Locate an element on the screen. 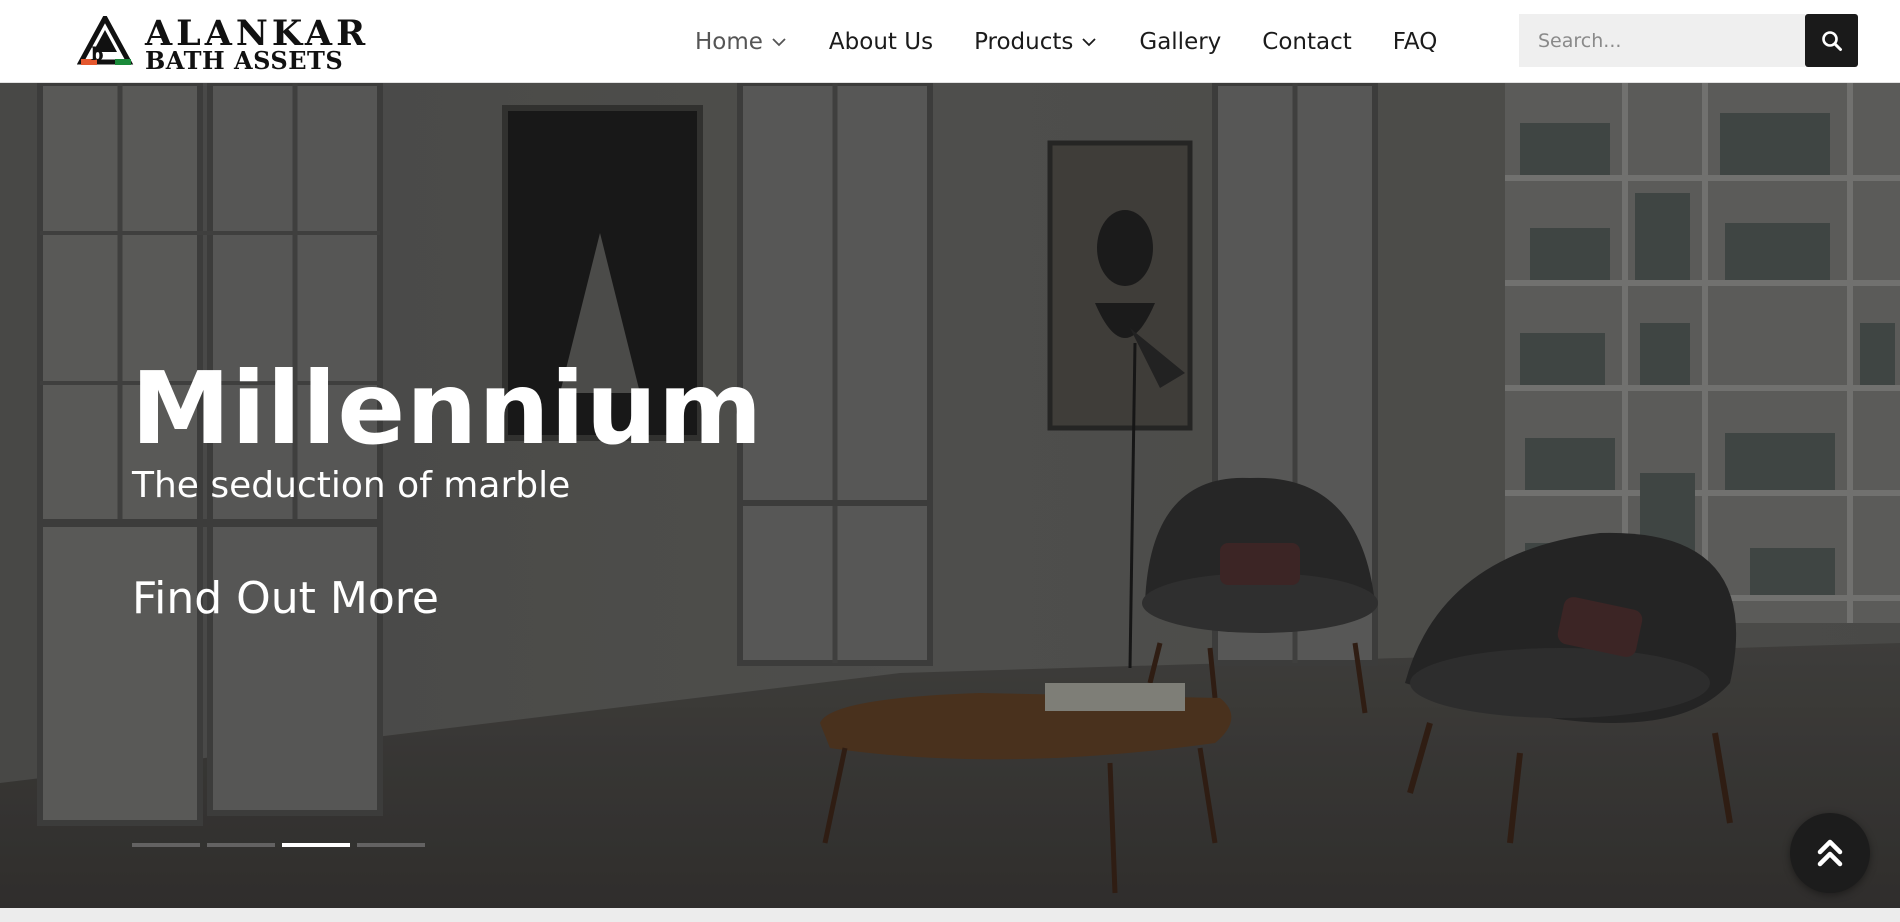  nav-item-contact: Contact is located at coordinates (1306, 42).